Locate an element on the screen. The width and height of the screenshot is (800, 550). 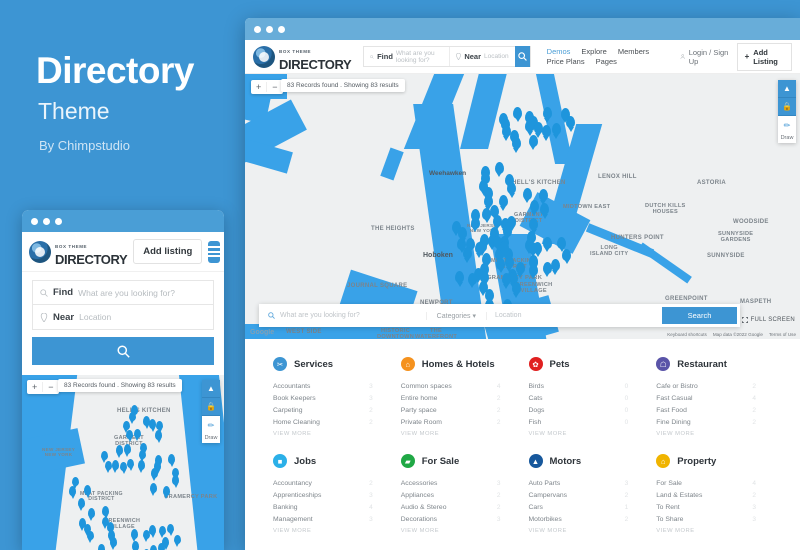
mobile-search-button is located at coordinates (123, 351).